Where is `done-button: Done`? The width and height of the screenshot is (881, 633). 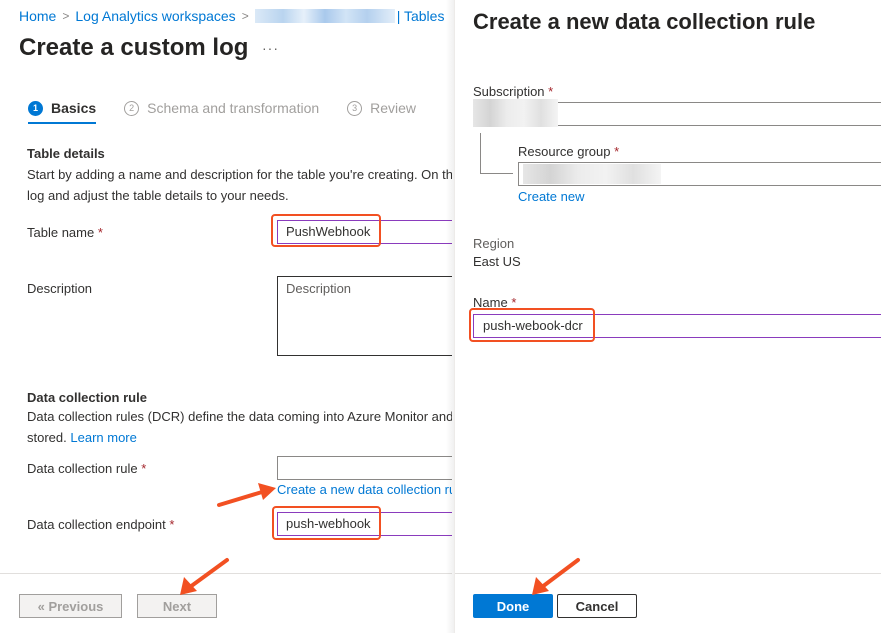 done-button: Done is located at coordinates (513, 606).